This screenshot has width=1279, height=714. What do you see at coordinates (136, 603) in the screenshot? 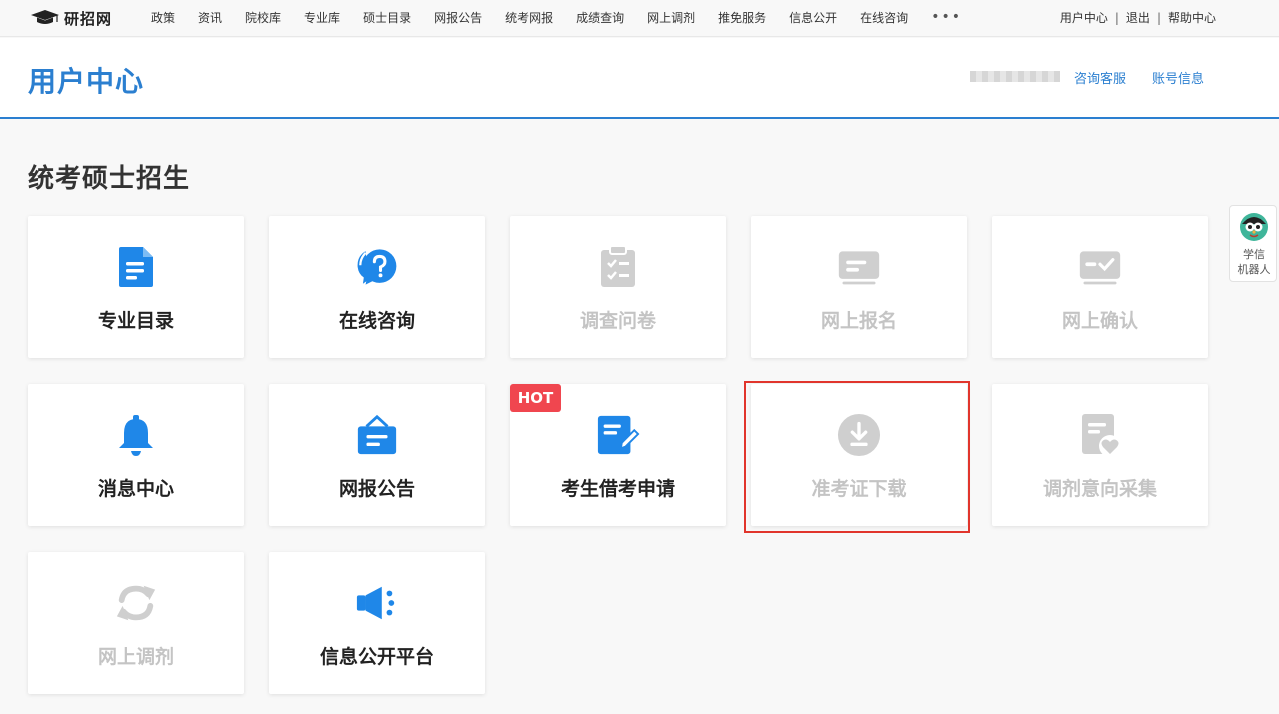
I see `refresh-arrows-icon` at bounding box center [136, 603].